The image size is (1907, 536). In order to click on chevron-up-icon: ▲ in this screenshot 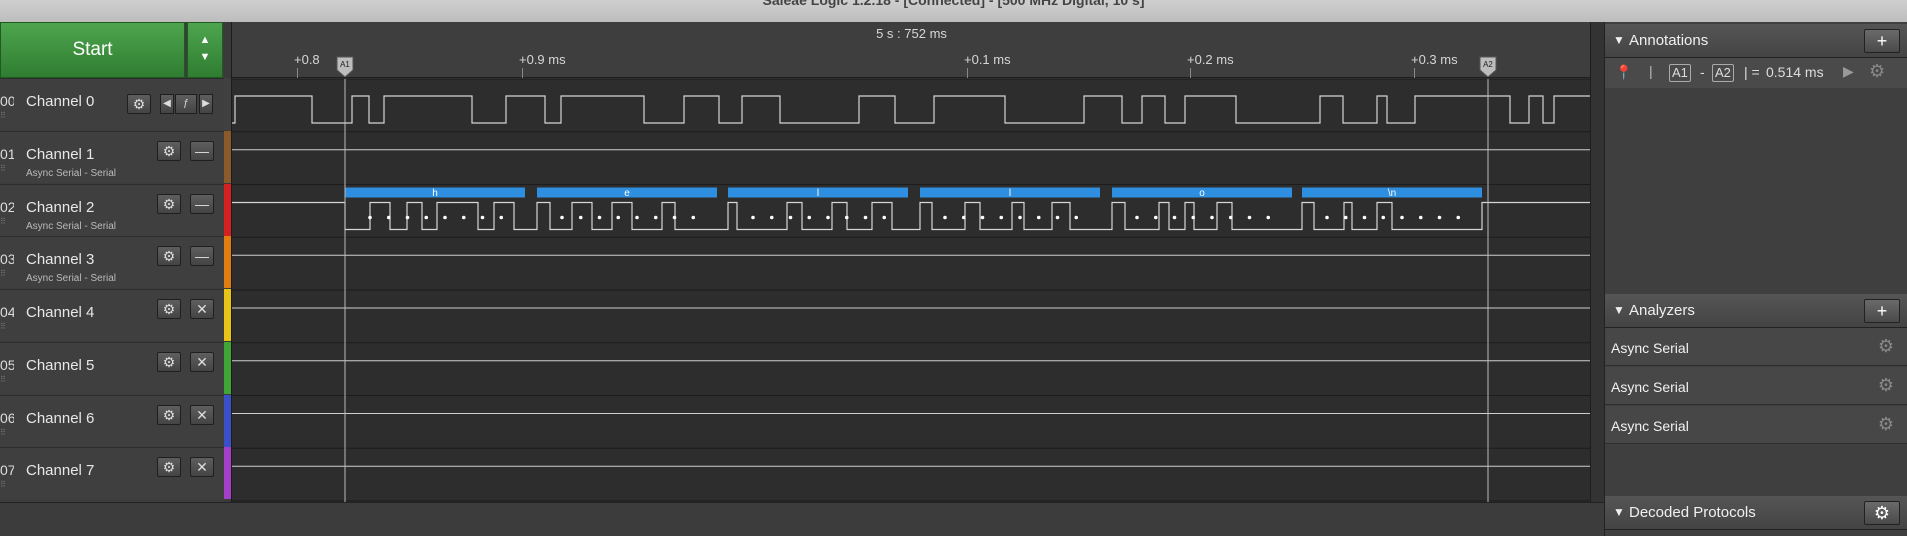, I will do `click(205, 40)`.